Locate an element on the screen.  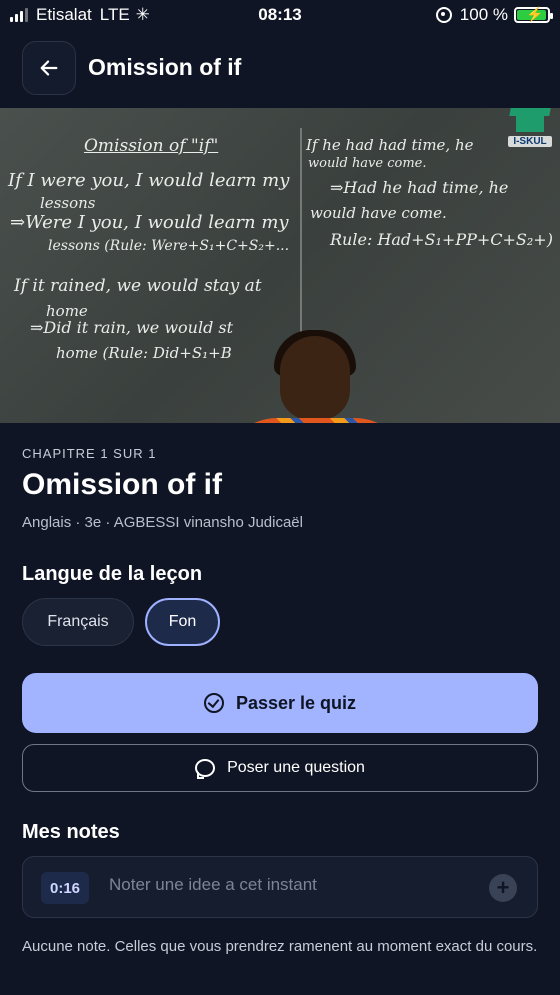
language-heading: Langue de la leçon is located at coordinates (112, 574).